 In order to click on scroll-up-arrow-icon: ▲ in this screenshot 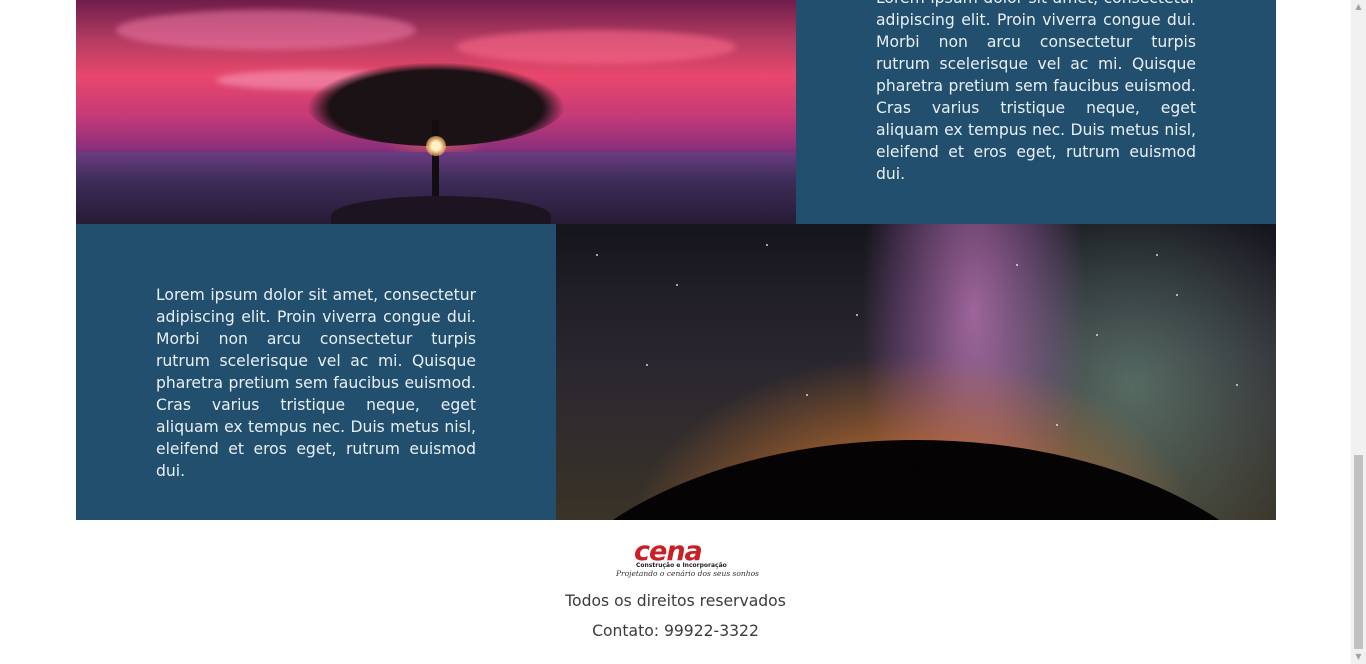, I will do `click(1358, 7)`.